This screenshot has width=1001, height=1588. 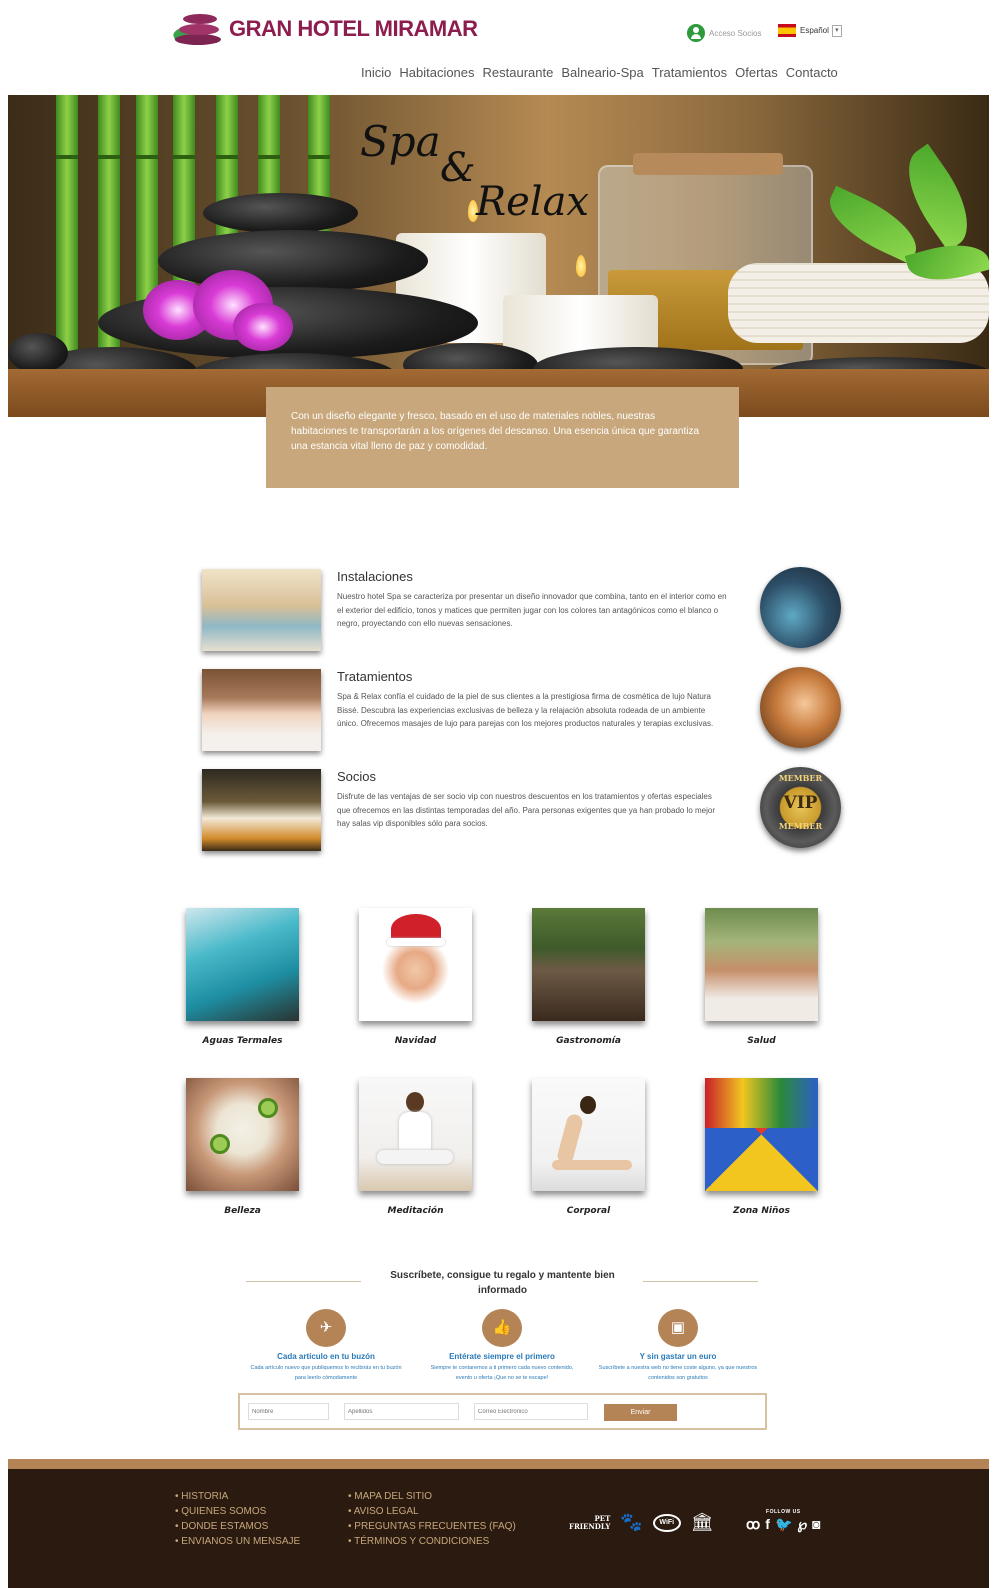 What do you see at coordinates (357, 776) in the screenshot?
I see `feature-title: Socios` at bounding box center [357, 776].